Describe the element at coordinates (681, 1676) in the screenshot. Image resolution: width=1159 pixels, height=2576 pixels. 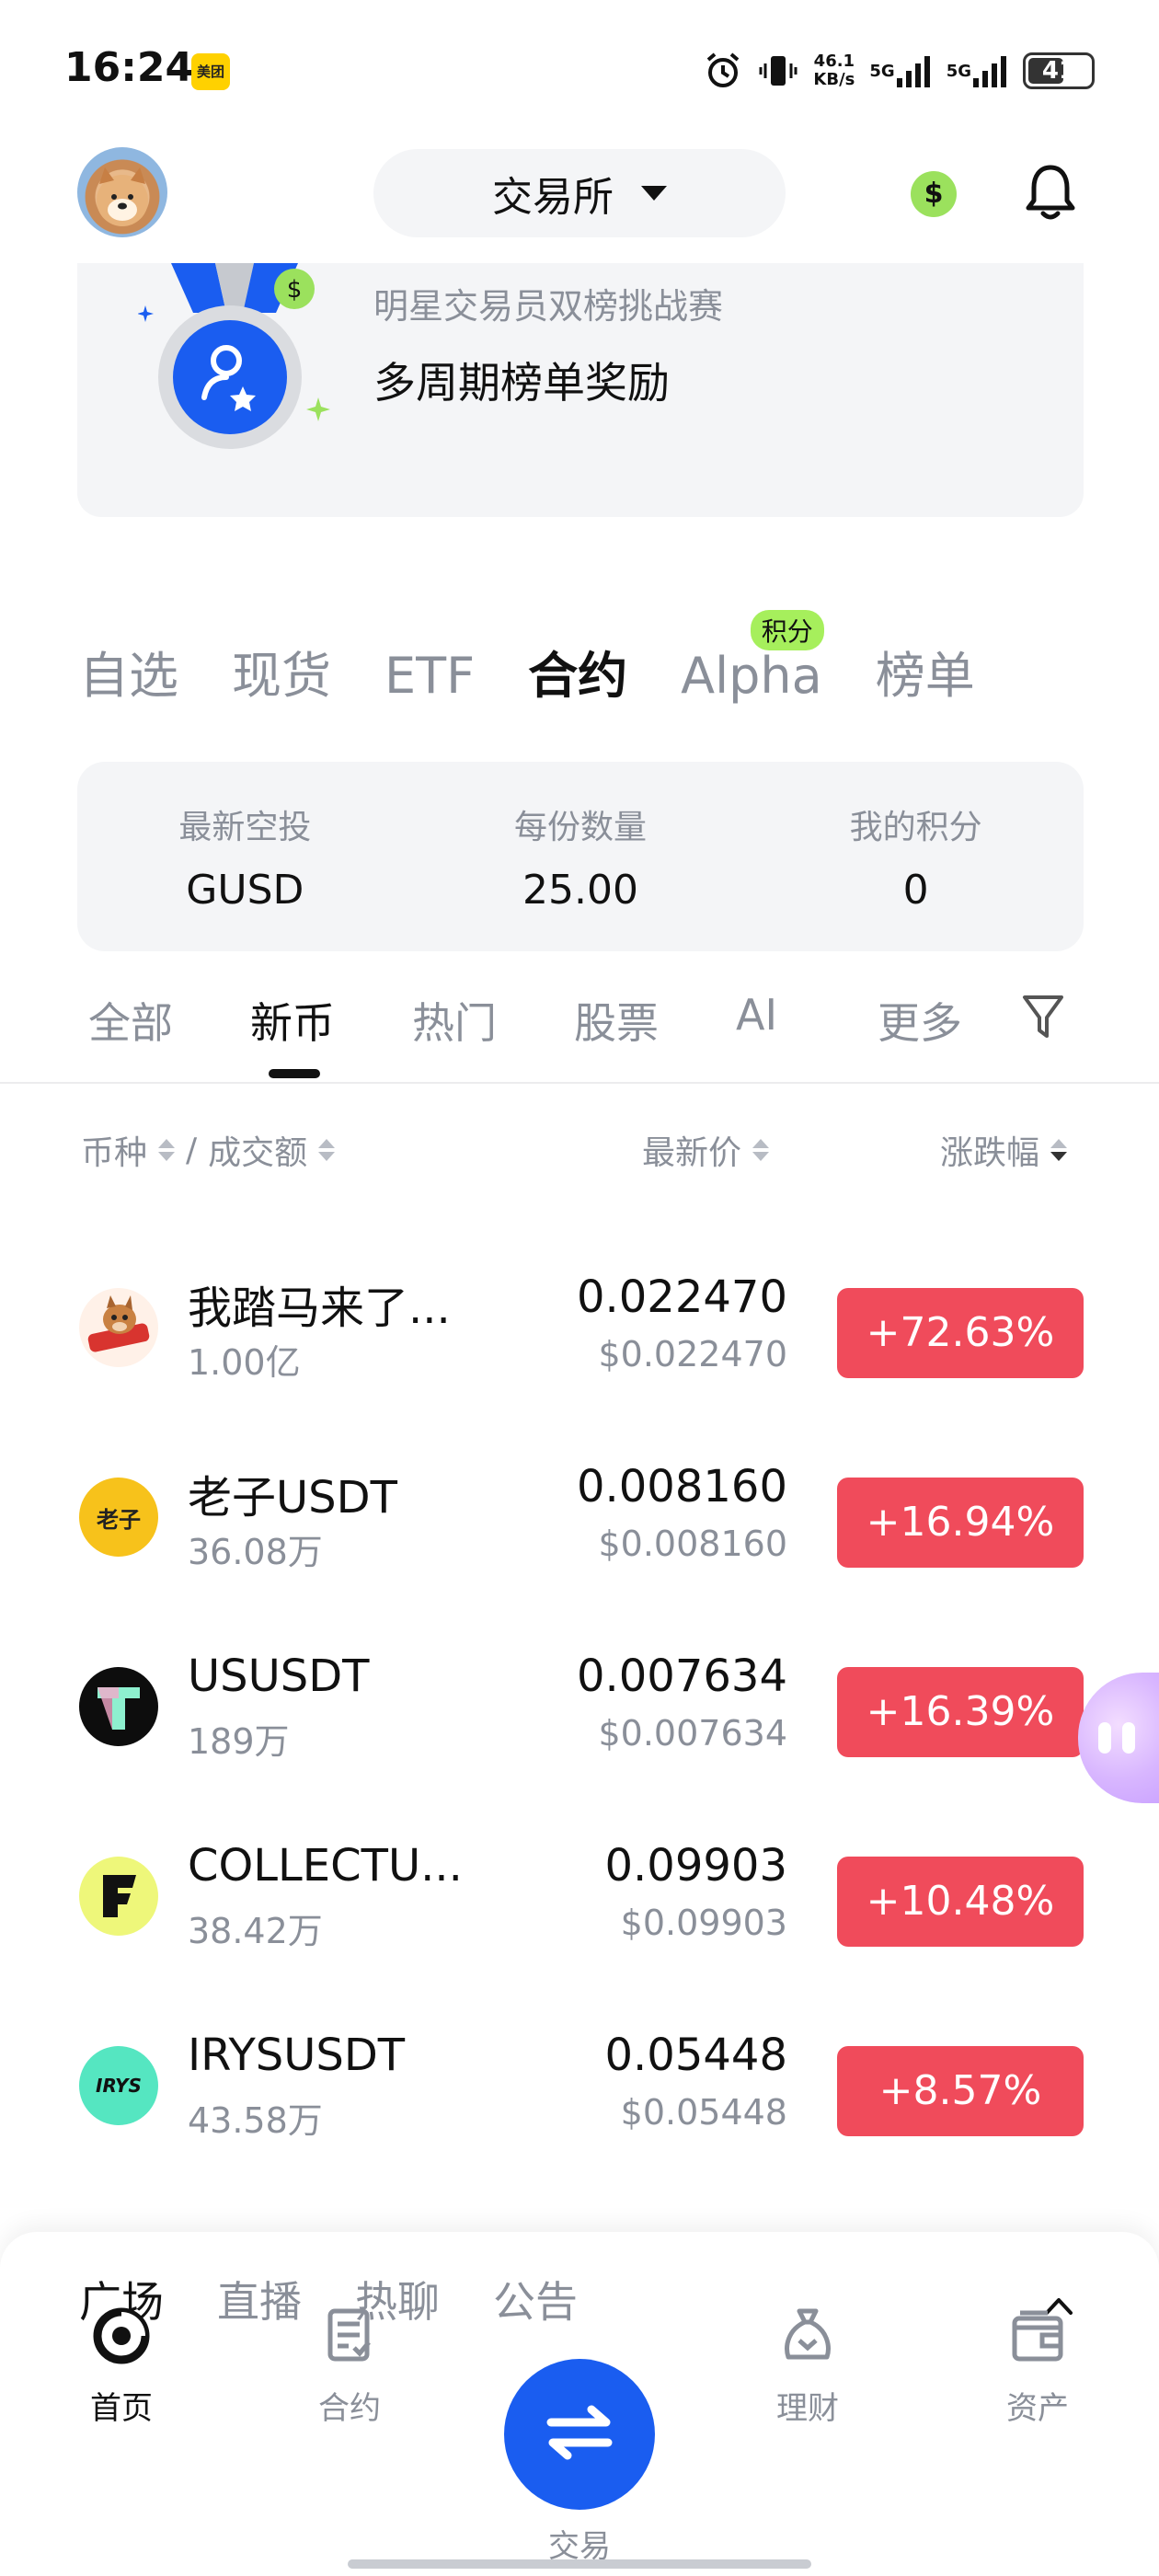
I see `coin-price: 0.007634` at that location.